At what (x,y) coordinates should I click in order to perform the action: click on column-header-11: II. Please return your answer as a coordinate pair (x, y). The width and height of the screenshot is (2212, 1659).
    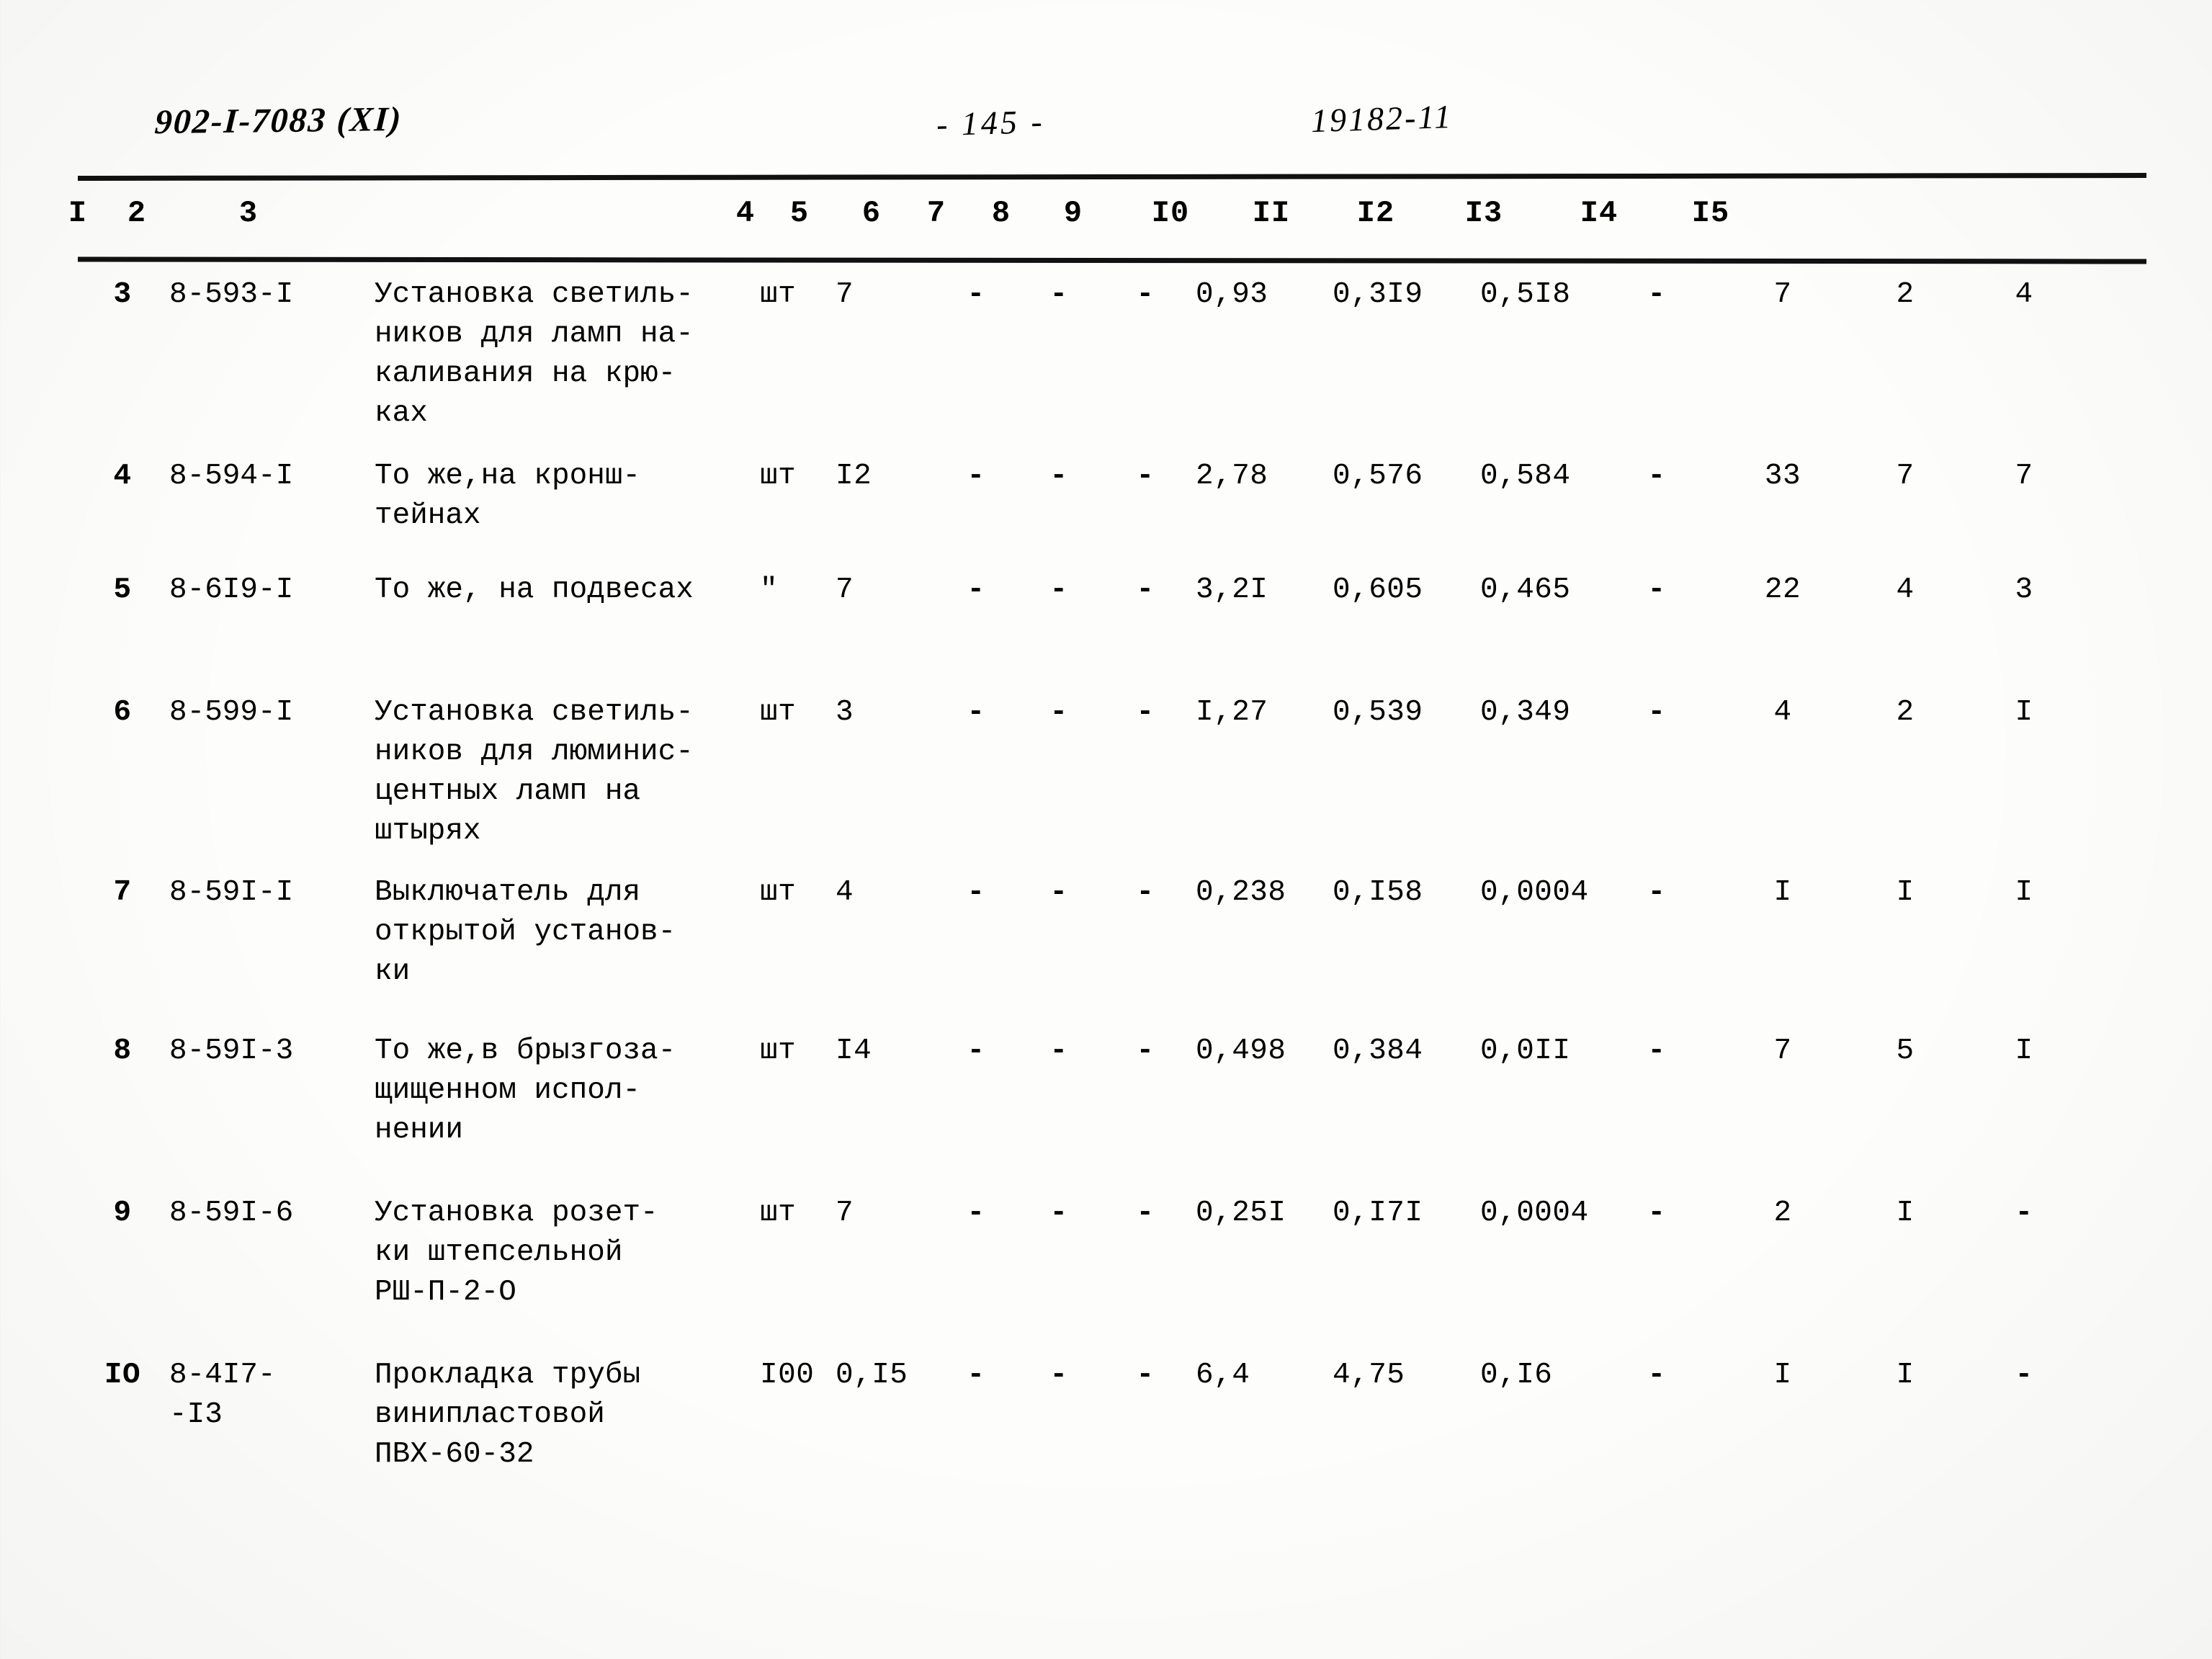
    Looking at the image, I should click on (1271, 213).